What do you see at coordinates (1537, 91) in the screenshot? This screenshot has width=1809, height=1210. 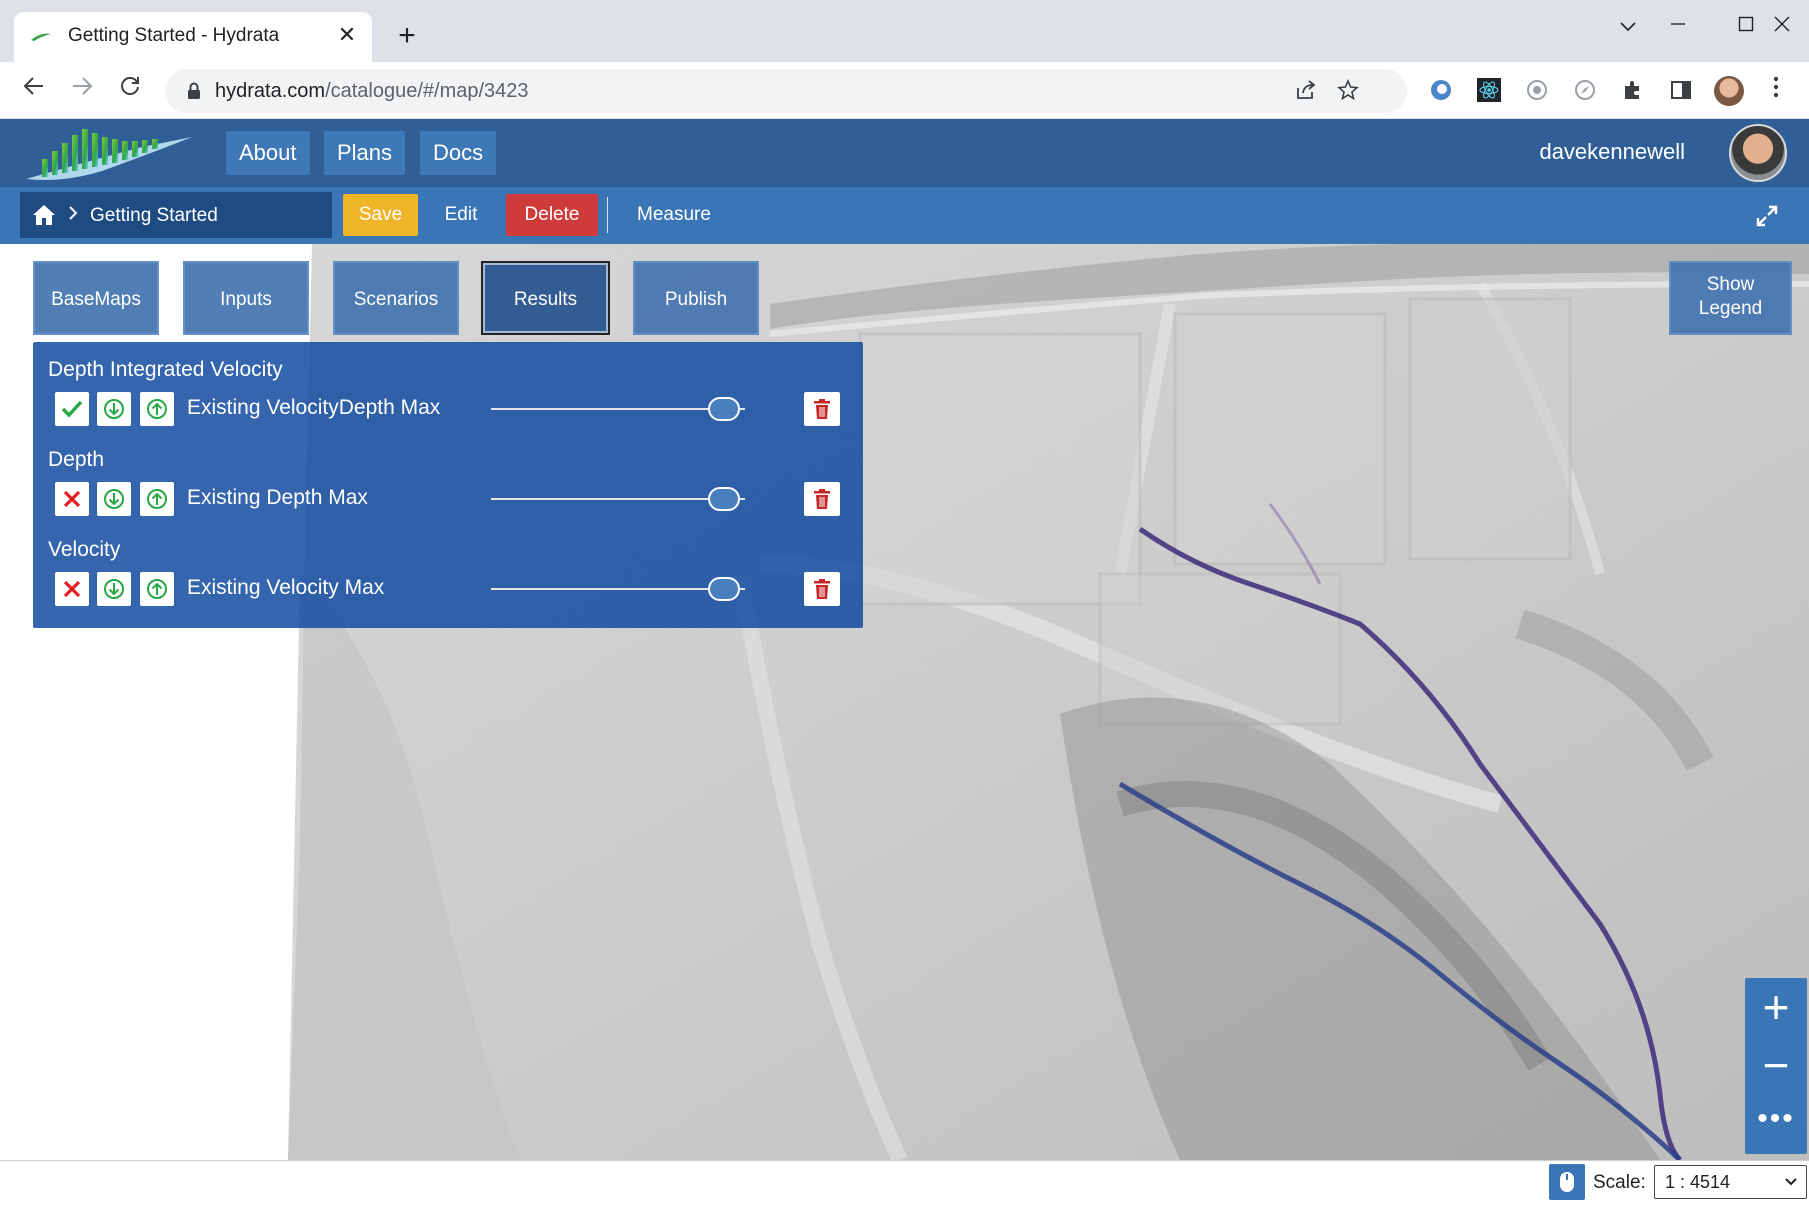 I see `extension-camera-icon` at bounding box center [1537, 91].